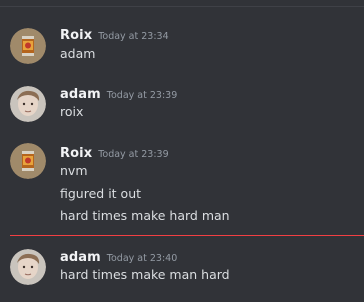 This screenshot has height=302, width=364. Describe the element at coordinates (145, 274) in the screenshot. I see `message-text: hard times make man hard` at that location.